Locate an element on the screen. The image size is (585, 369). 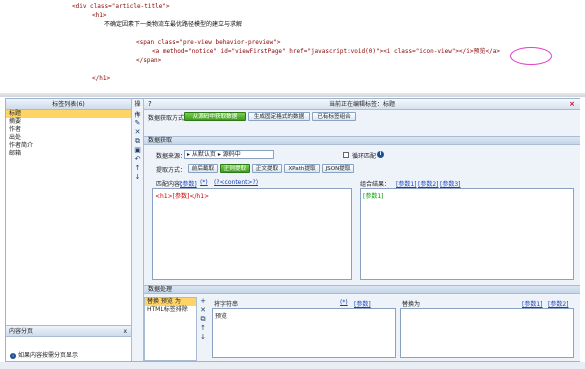
editor-titlebar: ? 当前正在编辑标签：标题 × is located at coordinates (362, 104).